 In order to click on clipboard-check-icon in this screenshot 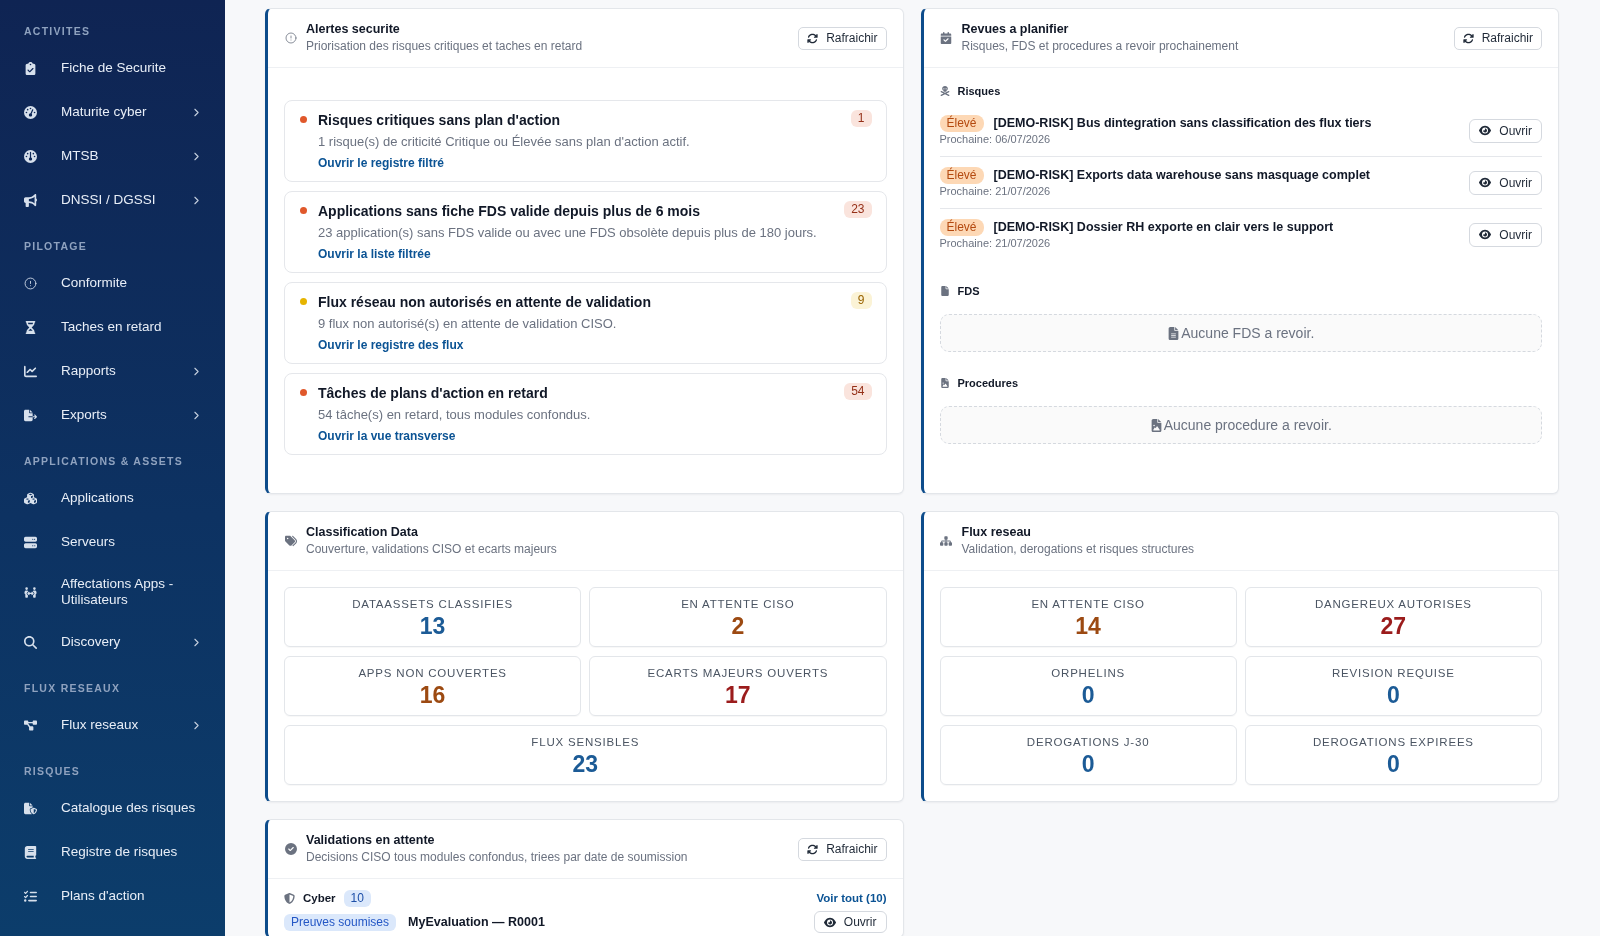, I will do `click(30, 68)`.